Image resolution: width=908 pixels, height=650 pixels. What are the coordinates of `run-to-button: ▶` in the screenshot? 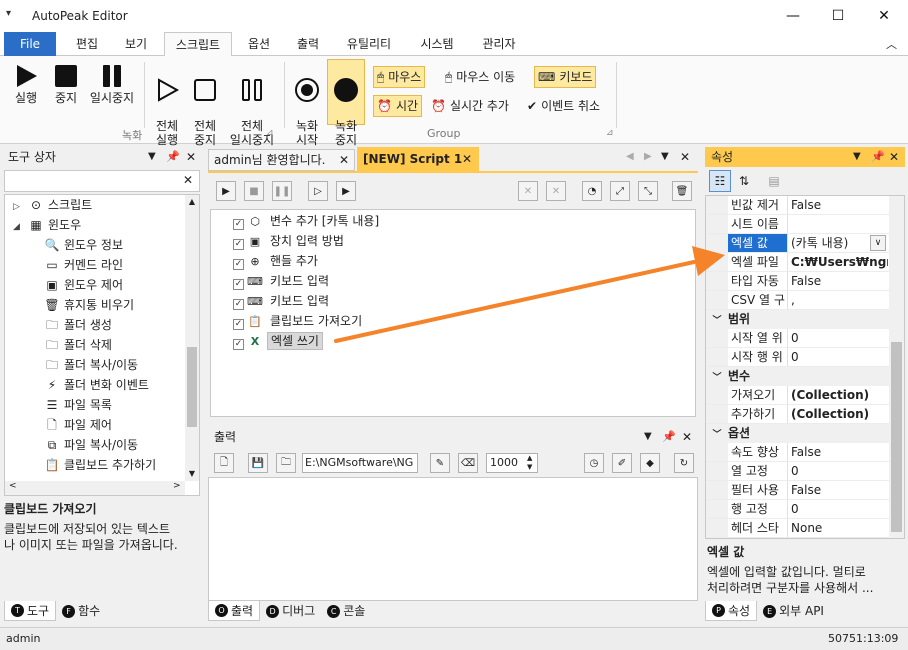 It's located at (346, 191).